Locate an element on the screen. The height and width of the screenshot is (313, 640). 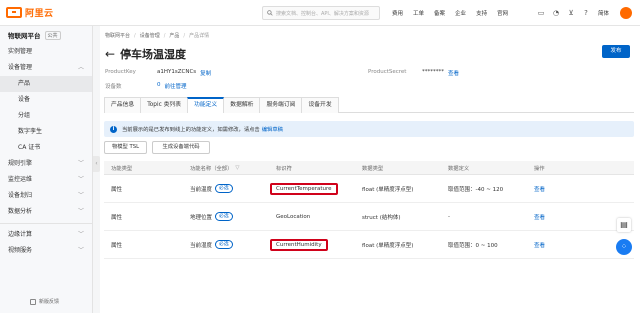
chevron-up-icon: ︿ is located at coordinates (80, 67).